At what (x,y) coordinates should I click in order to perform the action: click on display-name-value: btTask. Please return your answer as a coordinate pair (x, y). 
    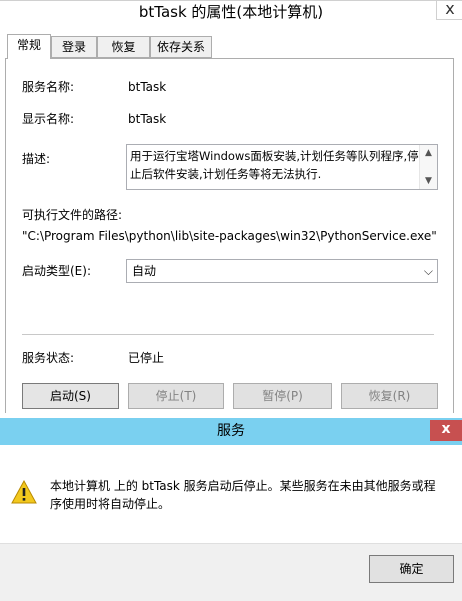
    Looking at the image, I should click on (147, 119).